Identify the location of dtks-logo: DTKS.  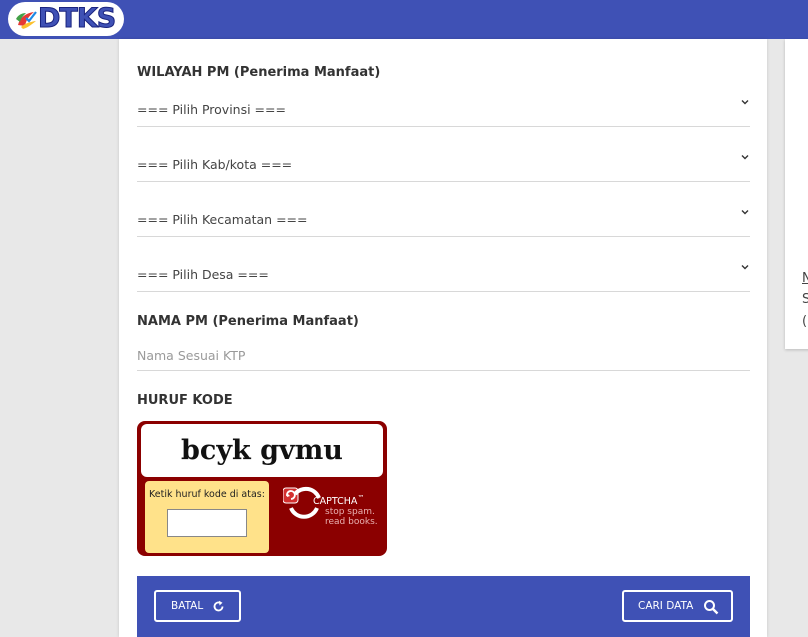
(66, 19).